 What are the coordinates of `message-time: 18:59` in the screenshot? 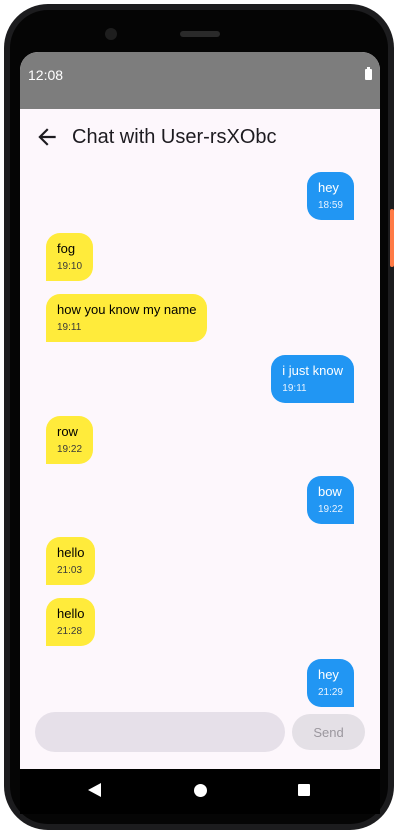 It's located at (330, 205).